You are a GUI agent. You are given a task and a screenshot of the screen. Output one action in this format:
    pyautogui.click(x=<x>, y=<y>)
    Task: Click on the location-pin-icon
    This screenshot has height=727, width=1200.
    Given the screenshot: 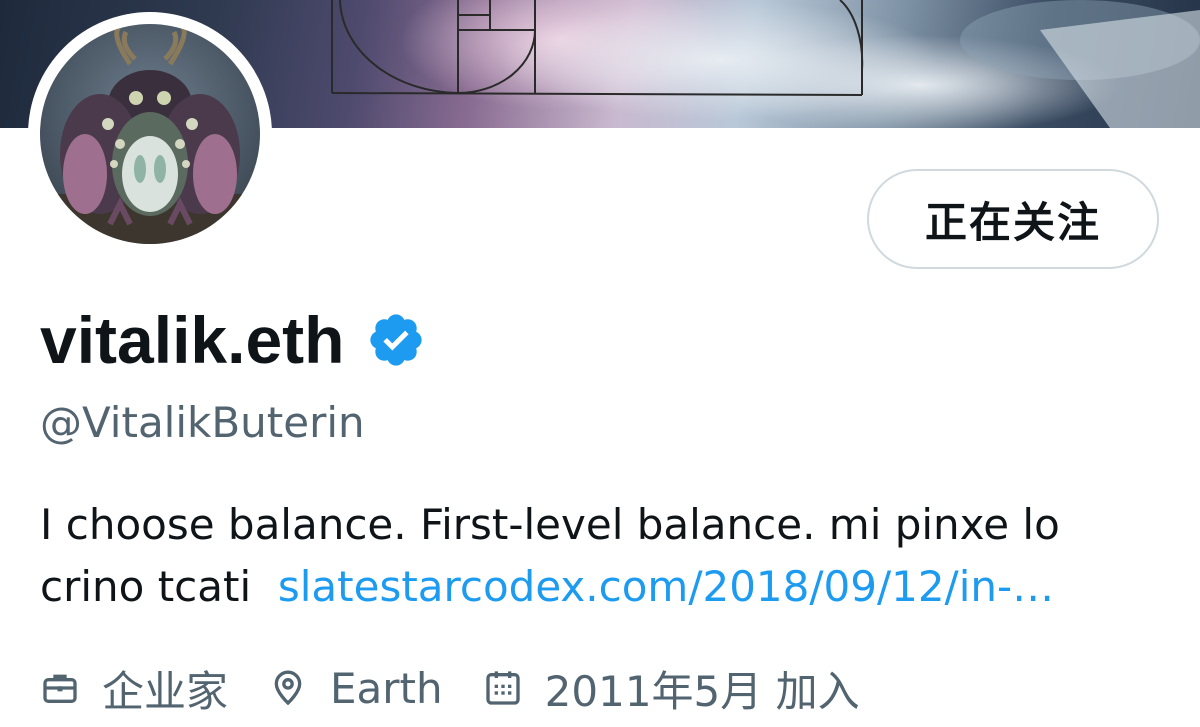 What is the action you would take?
    pyautogui.click(x=288, y=688)
    